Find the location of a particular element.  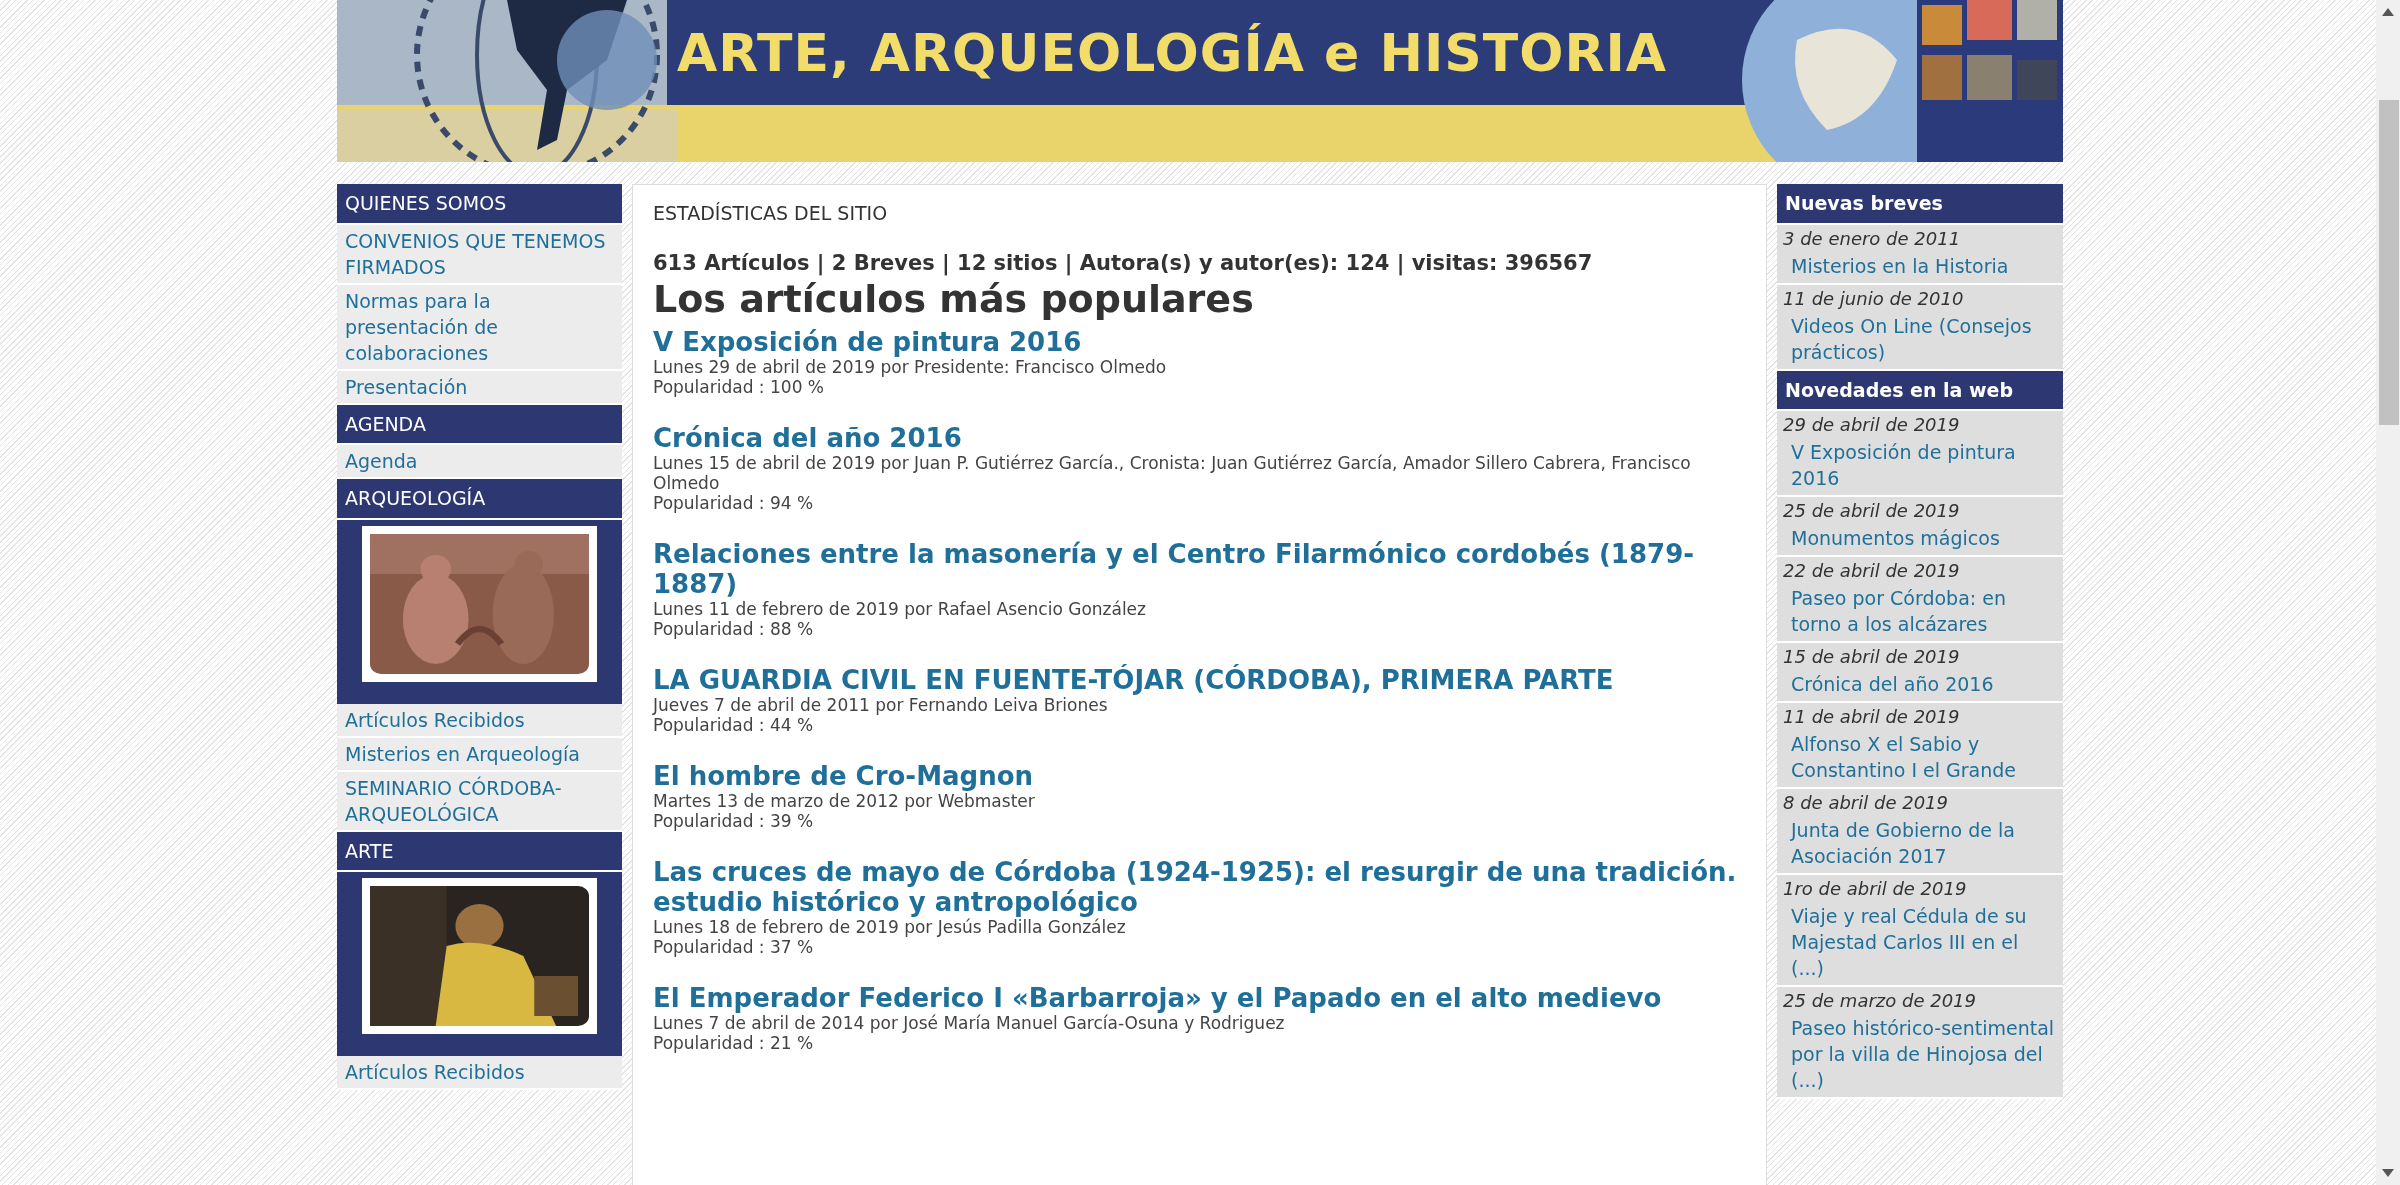

article-byline: Martes 13 de marzo de 2012 por Webmaster is located at coordinates (844, 801).